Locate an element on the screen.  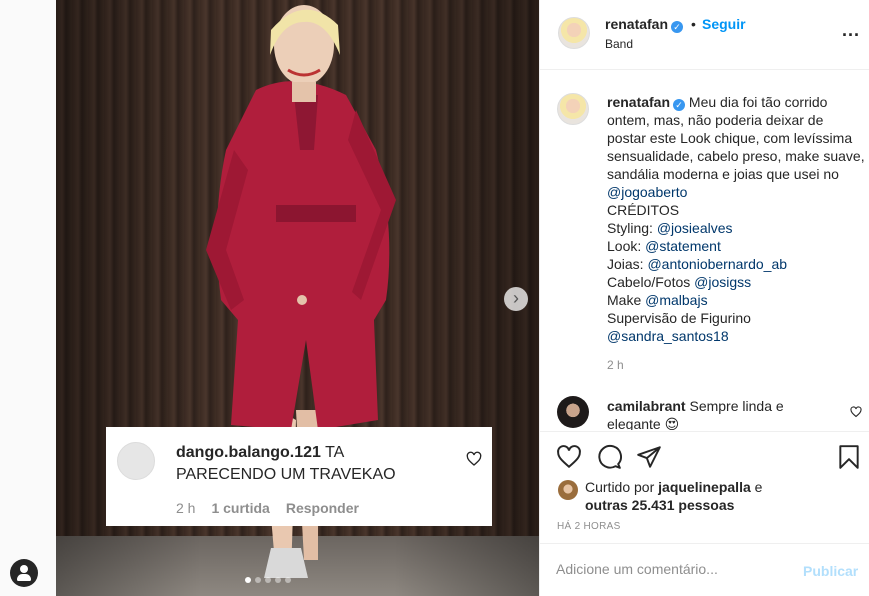
bookmark-icon is located at coordinates (849, 457).